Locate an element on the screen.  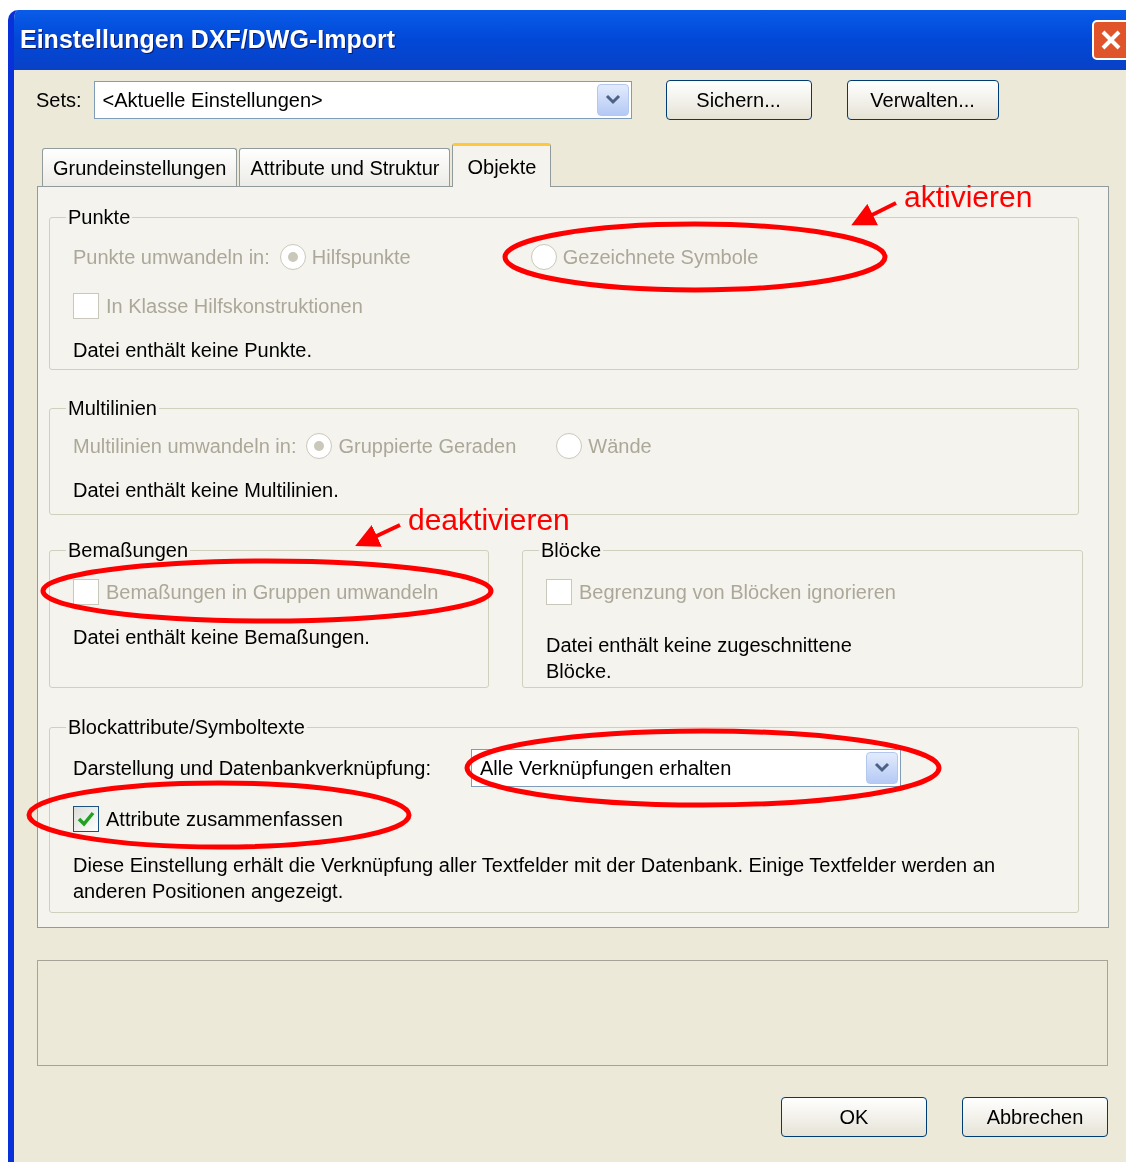
info-text: Datei enthält keine Multilinien. is located at coordinates (206, 490).